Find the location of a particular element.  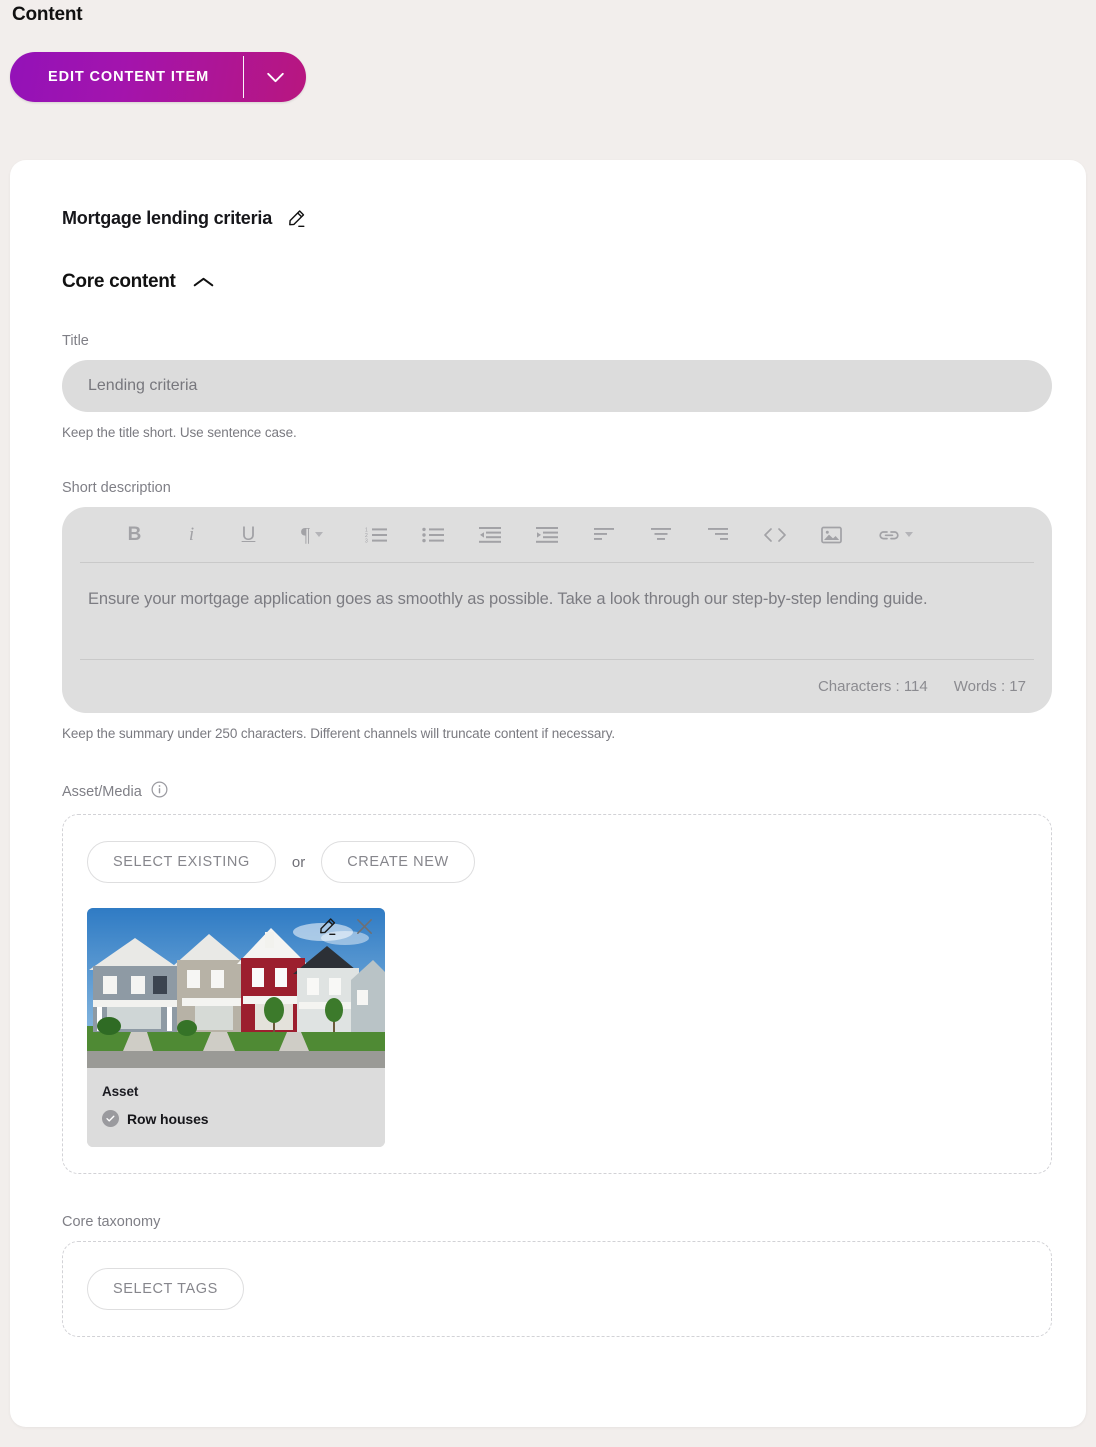

core-content-collapse-button is located at coordinates (203, 282).